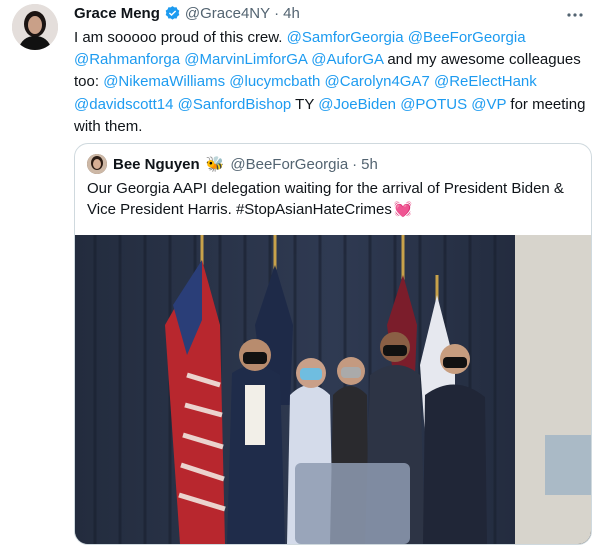 The image size is (600, 545). What do you see at coordinates (245, 59) in the screenshot?
I see `mention-link: @MarvinLimforGA` at bounding box center [245, 59].